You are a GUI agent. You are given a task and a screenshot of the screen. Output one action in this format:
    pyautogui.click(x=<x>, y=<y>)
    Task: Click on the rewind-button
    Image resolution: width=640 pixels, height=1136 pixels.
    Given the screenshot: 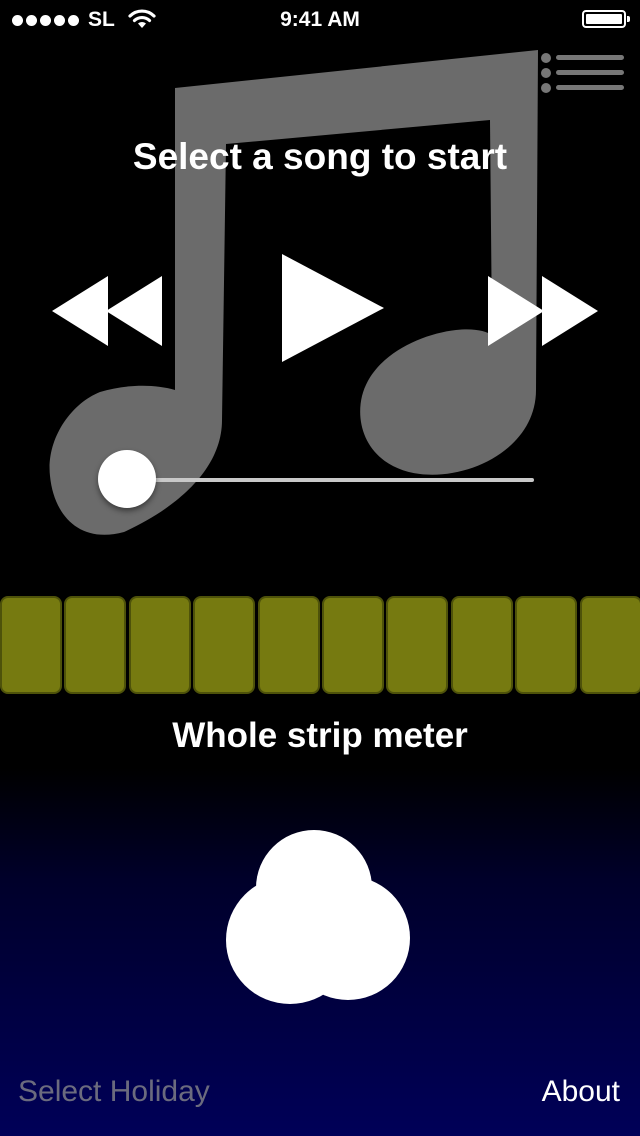 What is the action you would take?
    pyautogui.click(x=107, y=311)
    